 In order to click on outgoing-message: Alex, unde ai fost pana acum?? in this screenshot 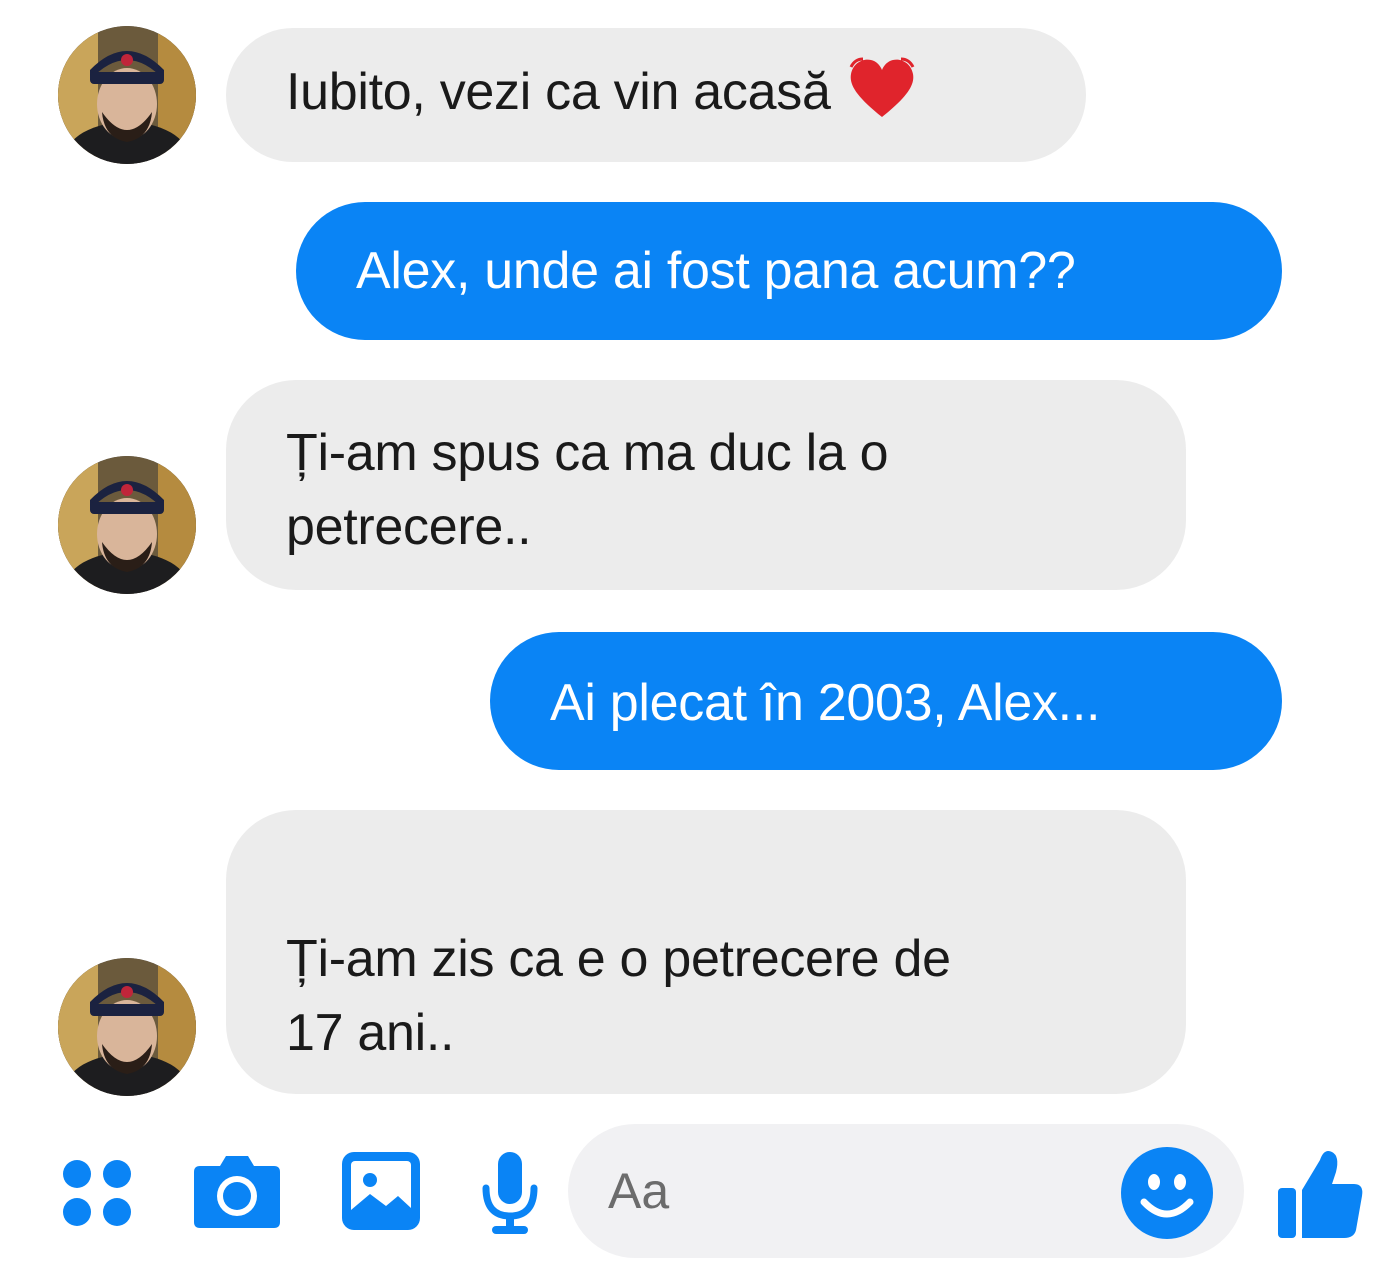, I will do `click(789, 271)`.